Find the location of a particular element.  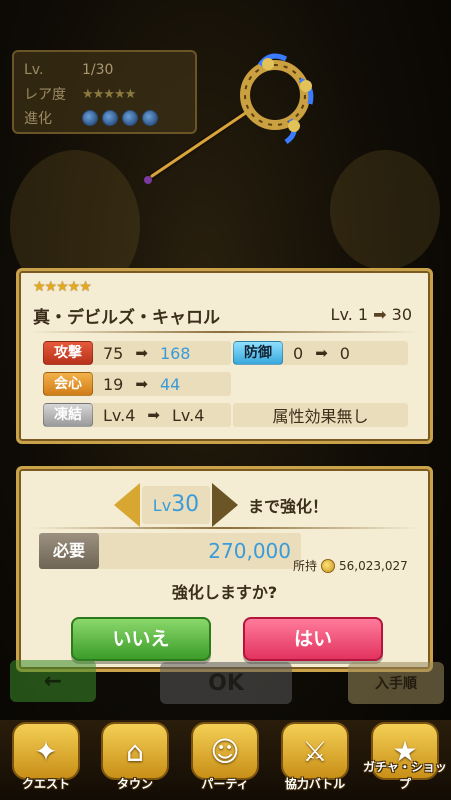

yes-button: はい is located at coordinates (313, 639).